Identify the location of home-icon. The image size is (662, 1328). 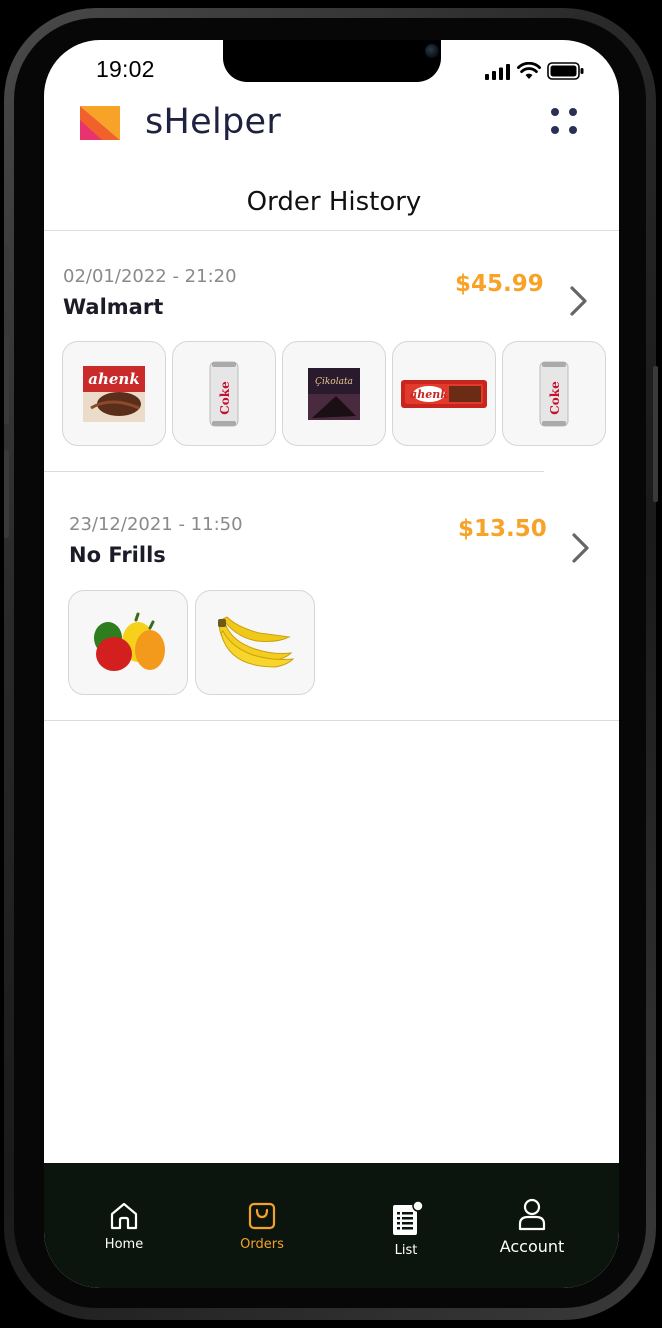
(124, 1216).